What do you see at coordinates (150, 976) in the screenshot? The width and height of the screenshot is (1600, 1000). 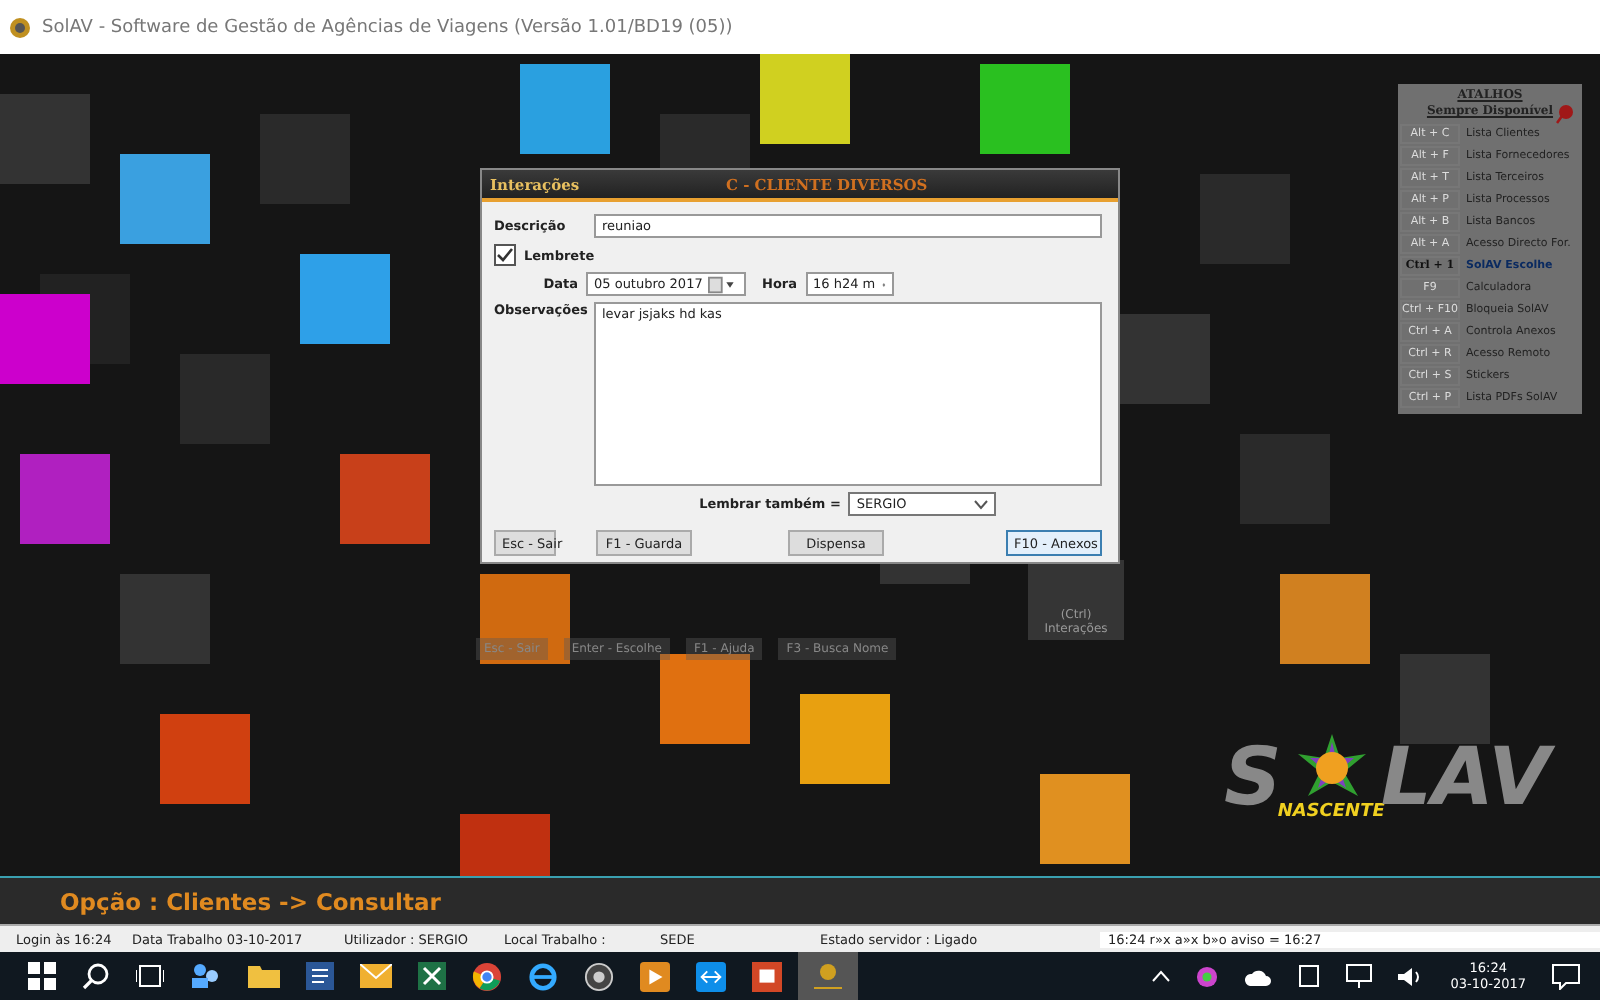 I see `task-view-icon` at bounding box center [150, 976].